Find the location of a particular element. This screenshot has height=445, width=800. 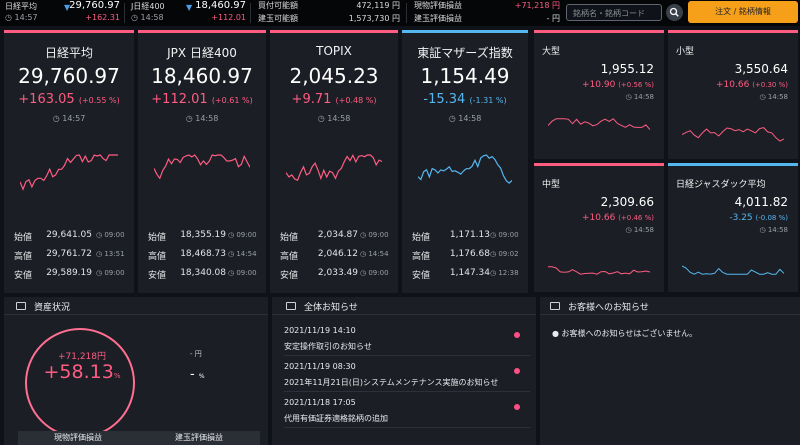

ohlc-value: 29,589.19 is located at coordinates (69, 273).